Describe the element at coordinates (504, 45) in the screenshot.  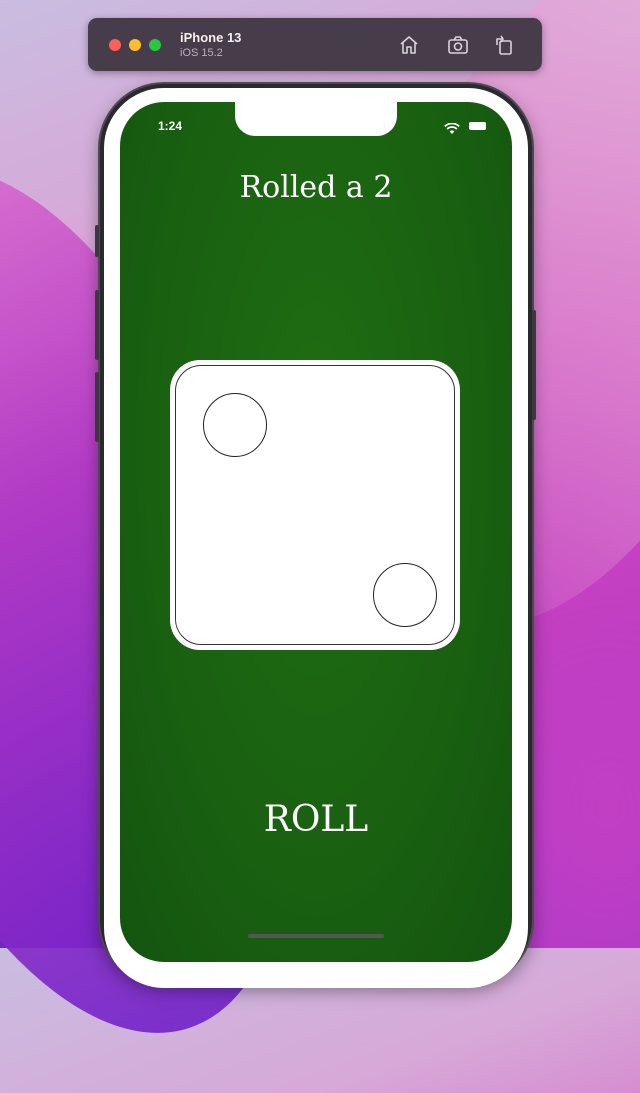
I see `rotate-icon` at that location.